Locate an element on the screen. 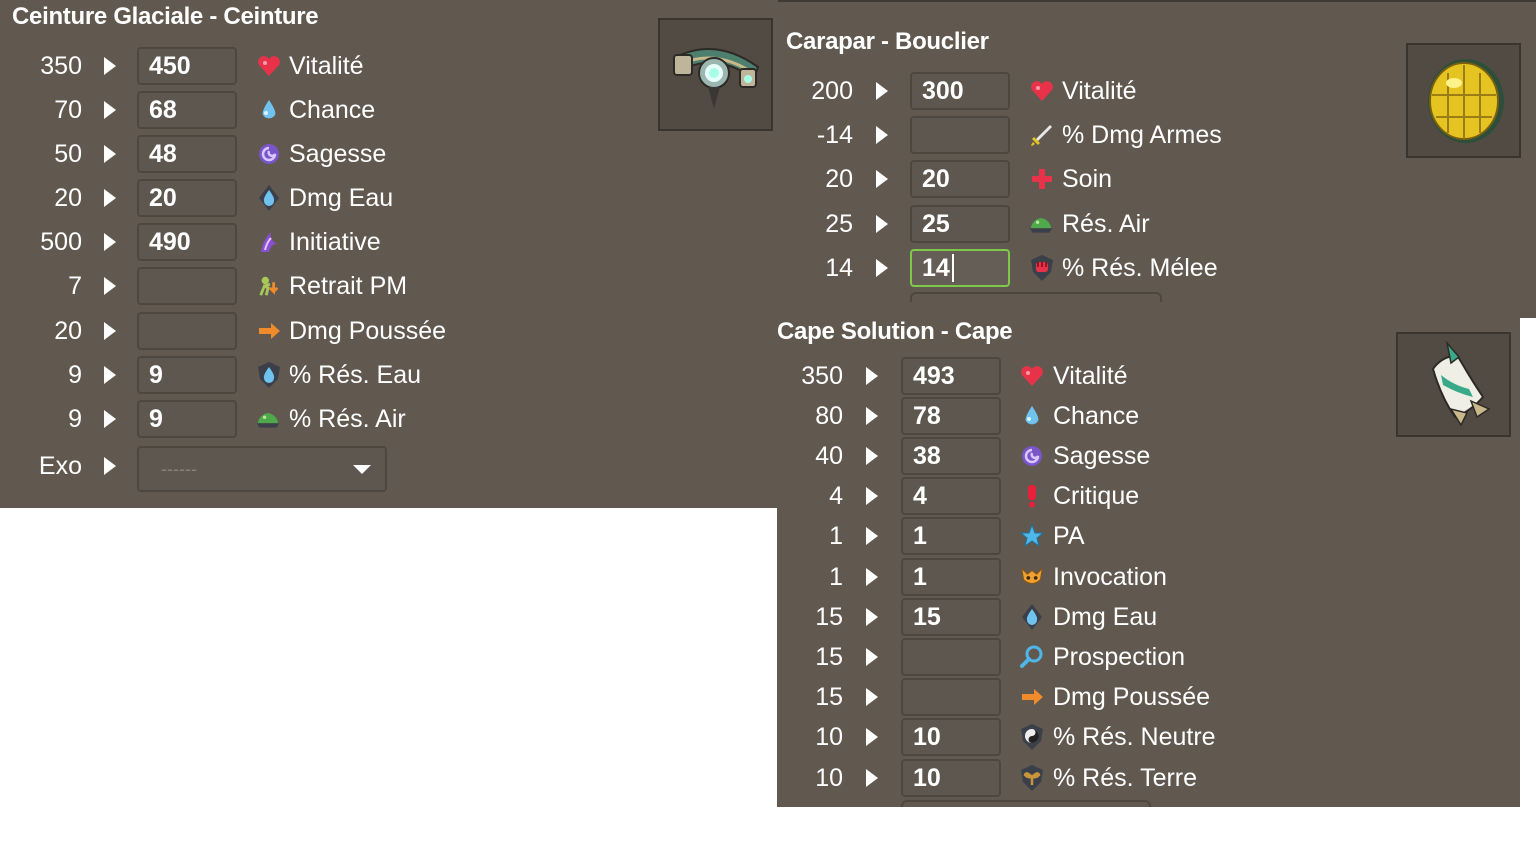 The height and width of the screenshot is (864, 1536). stat-label: % Rés. Terre is located at coordinates (1125, 778).